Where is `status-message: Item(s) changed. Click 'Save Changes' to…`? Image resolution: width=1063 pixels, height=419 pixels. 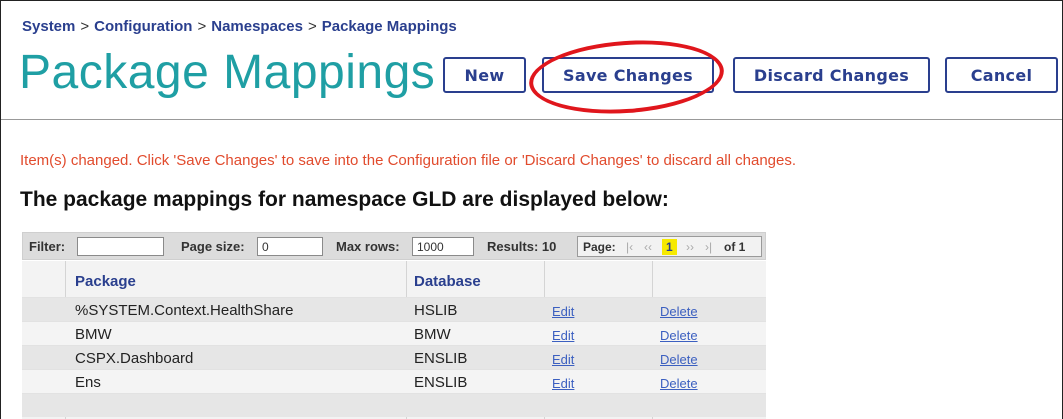
status-message: Item(s) changed. Click 'Save Changes' to… is located at coordinates (408, 160).